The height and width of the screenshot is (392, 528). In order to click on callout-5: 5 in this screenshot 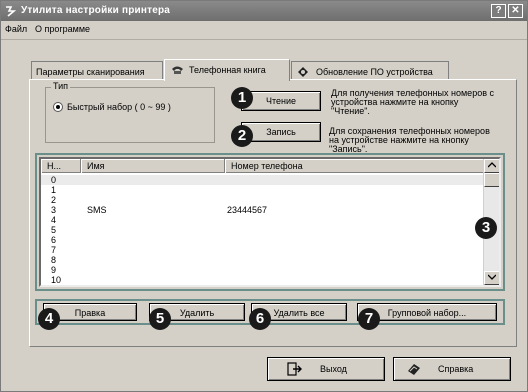, I will do `click(160, 319)`.